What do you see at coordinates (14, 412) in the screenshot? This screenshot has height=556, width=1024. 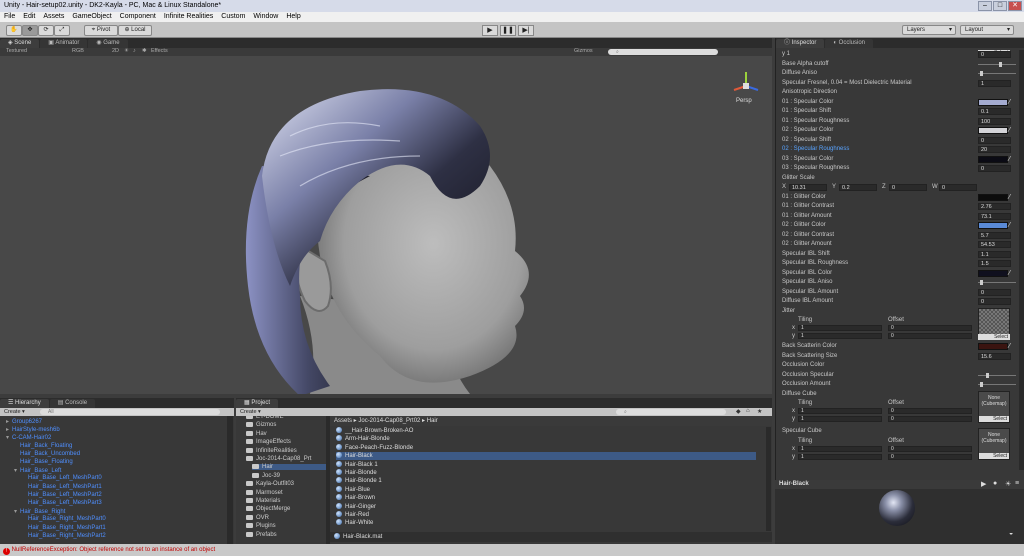 I see `hierarchy-create-button: Create ▾` at bounding box center [14, 412].